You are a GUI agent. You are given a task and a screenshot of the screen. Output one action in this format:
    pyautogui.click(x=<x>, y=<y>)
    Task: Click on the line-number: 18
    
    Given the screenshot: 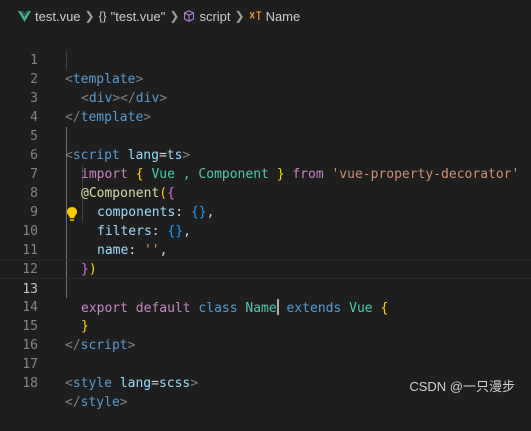 What is the action you would take?
    pyautogui.click(x=30, y=383)
    